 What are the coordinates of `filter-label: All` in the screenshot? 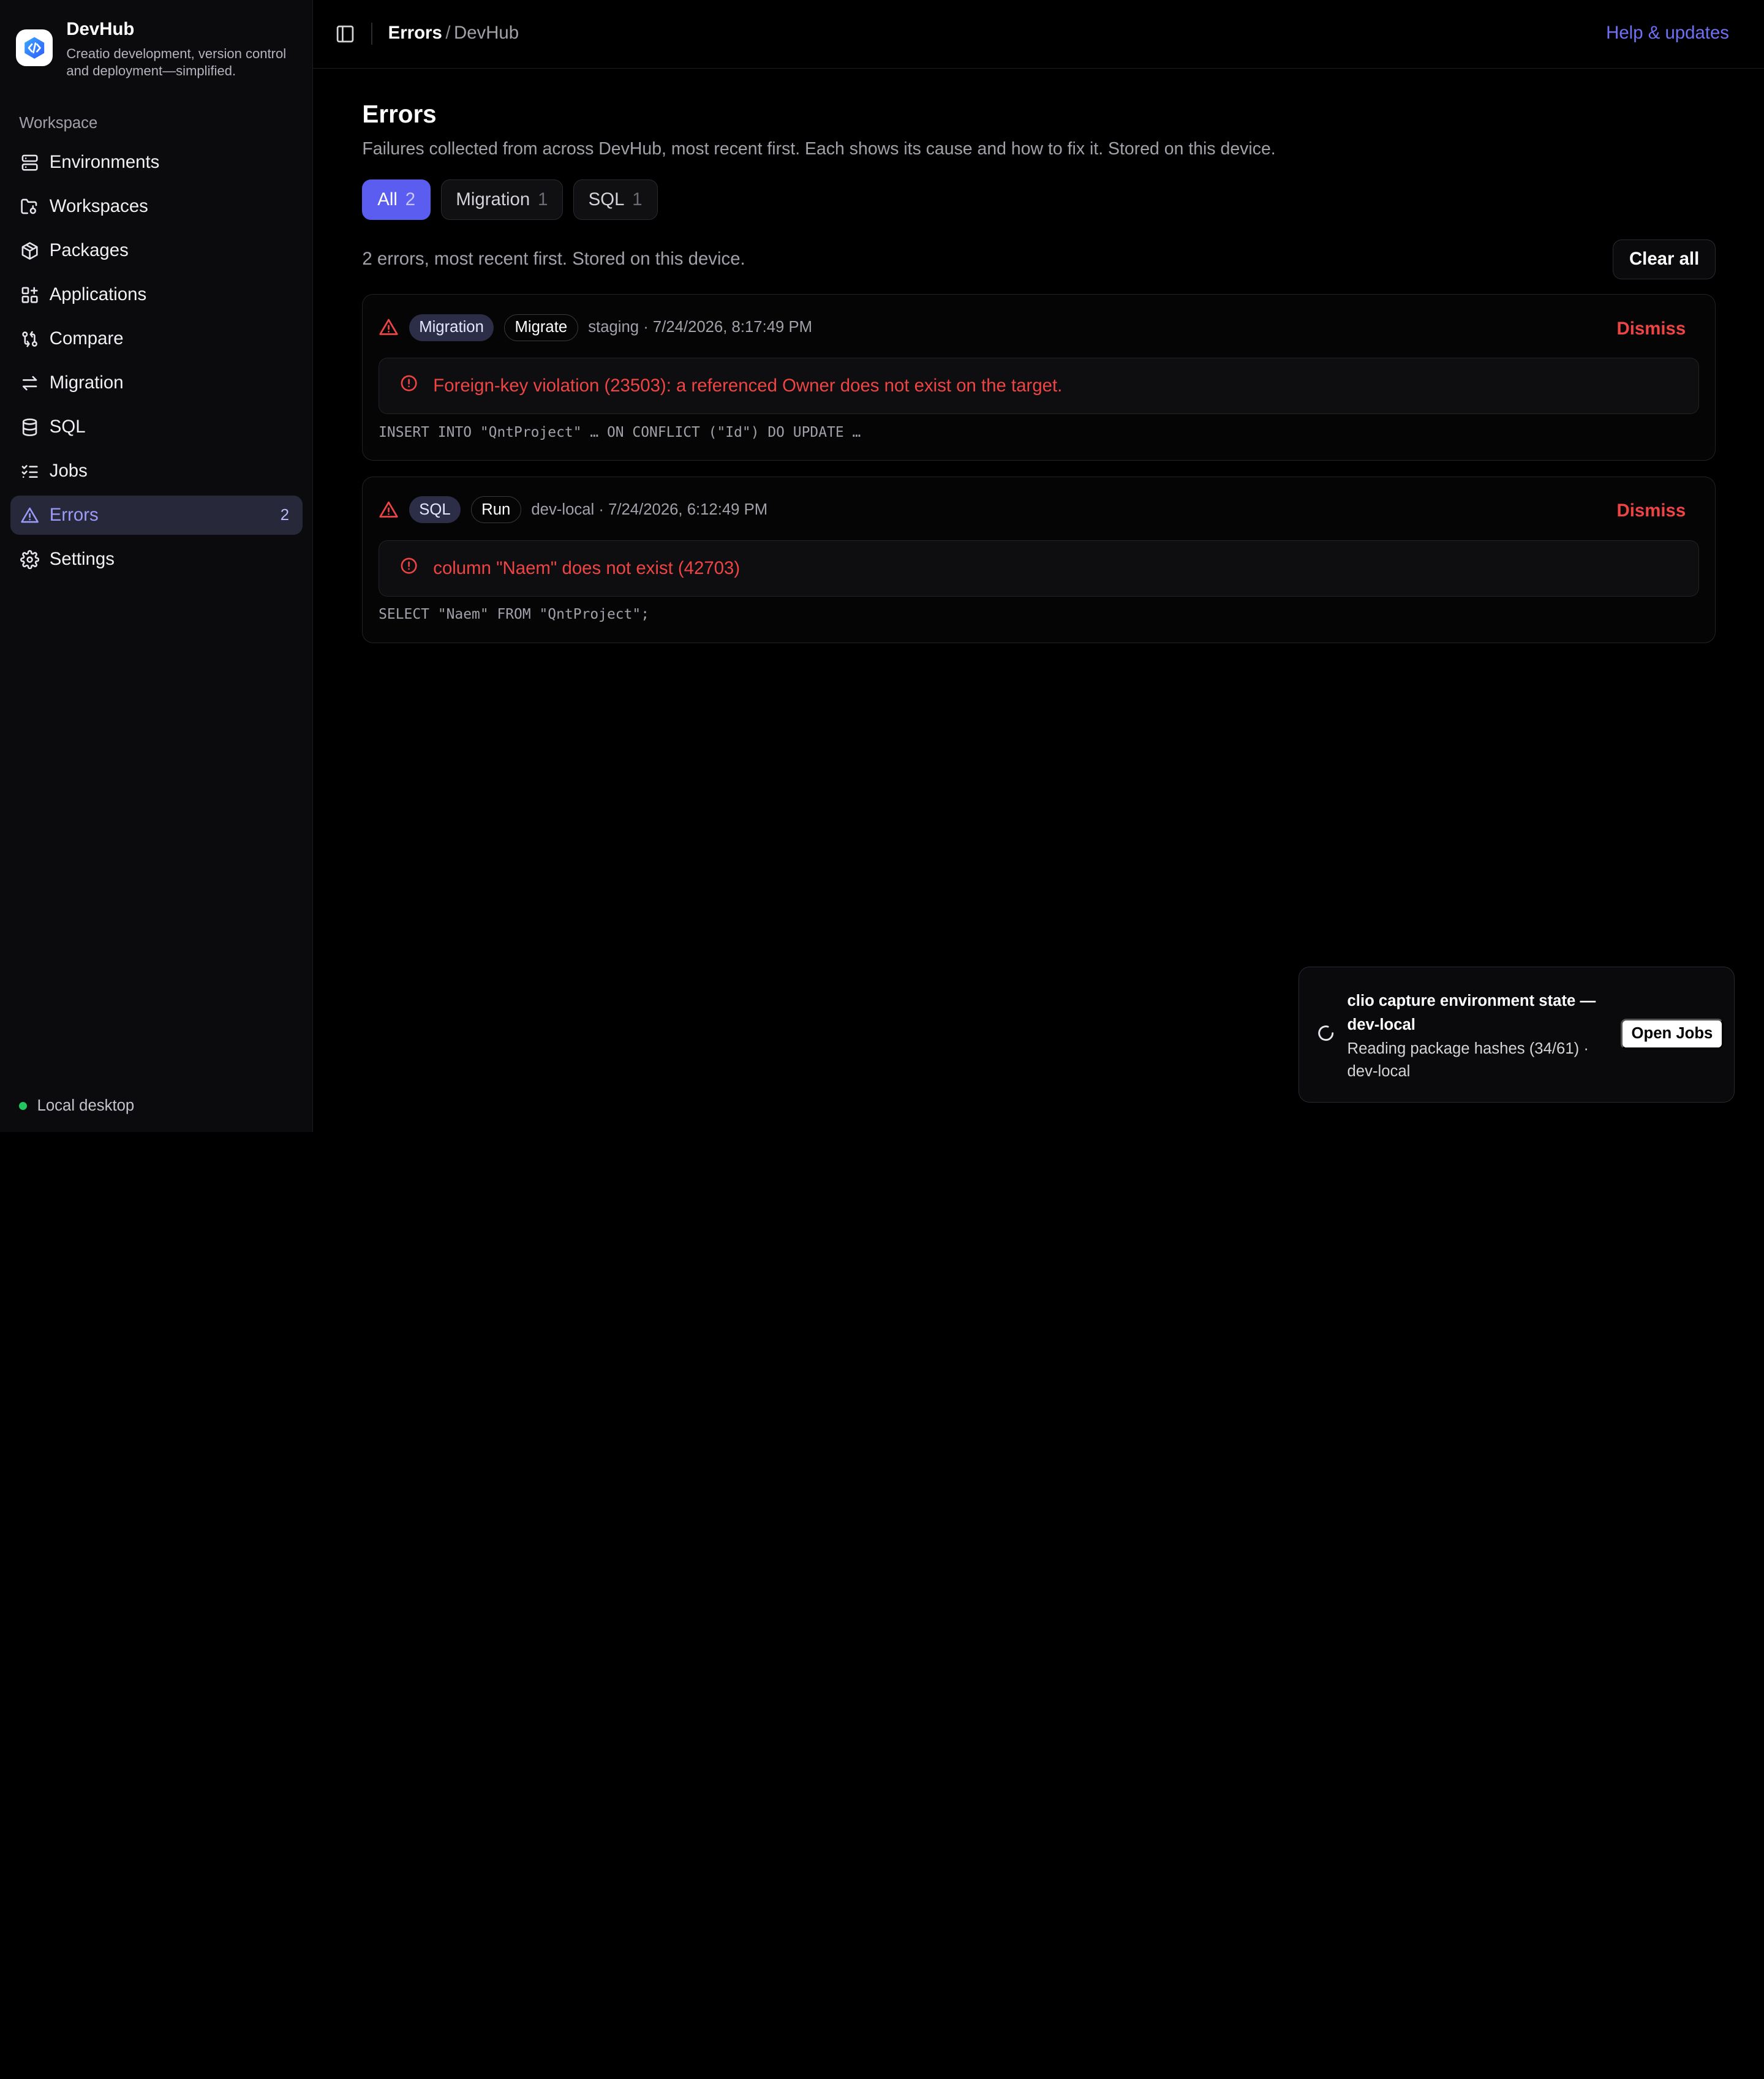 It's located at (387, 199).